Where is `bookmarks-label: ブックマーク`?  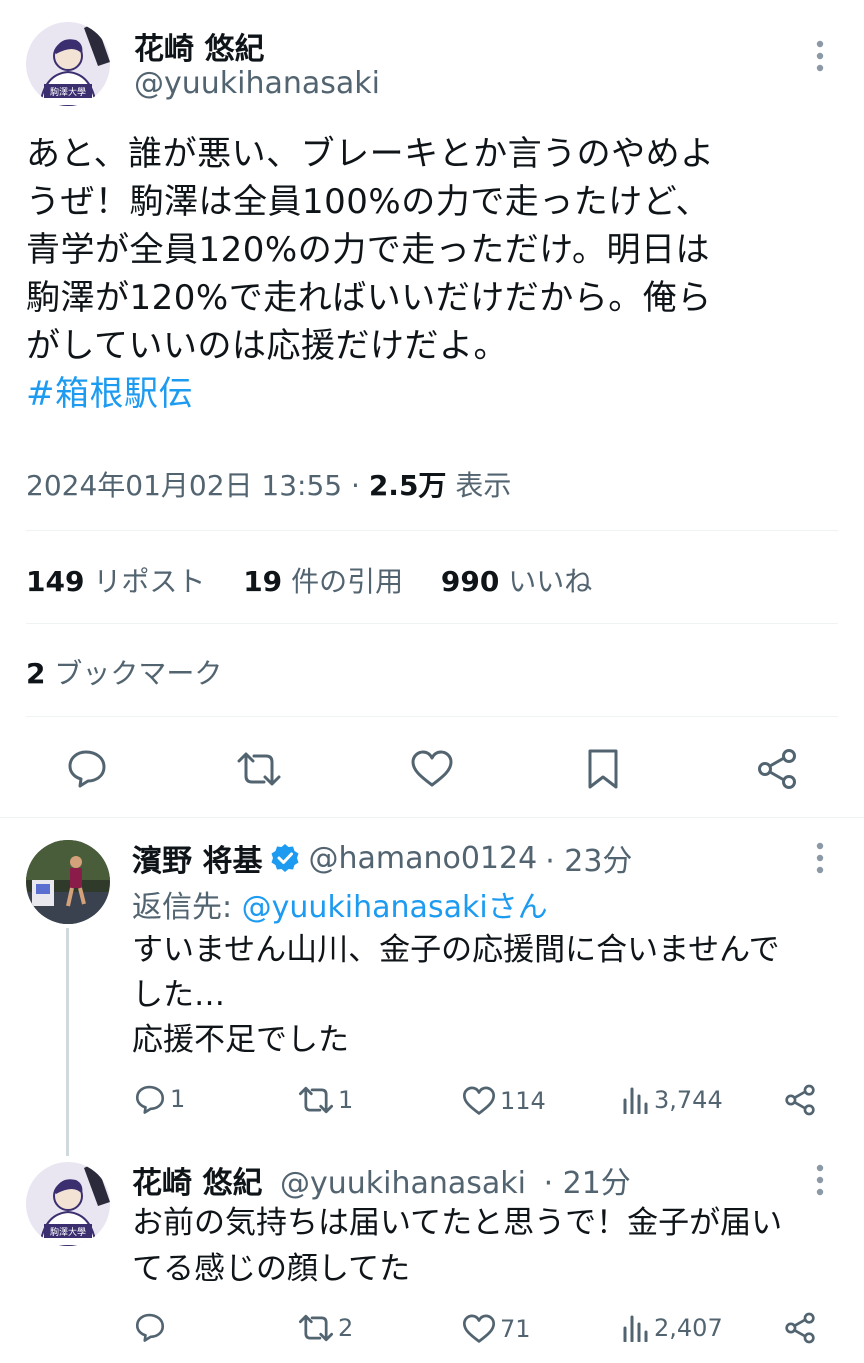 bookmarks-label: ブックマーク is located at coordinates (138, 673).